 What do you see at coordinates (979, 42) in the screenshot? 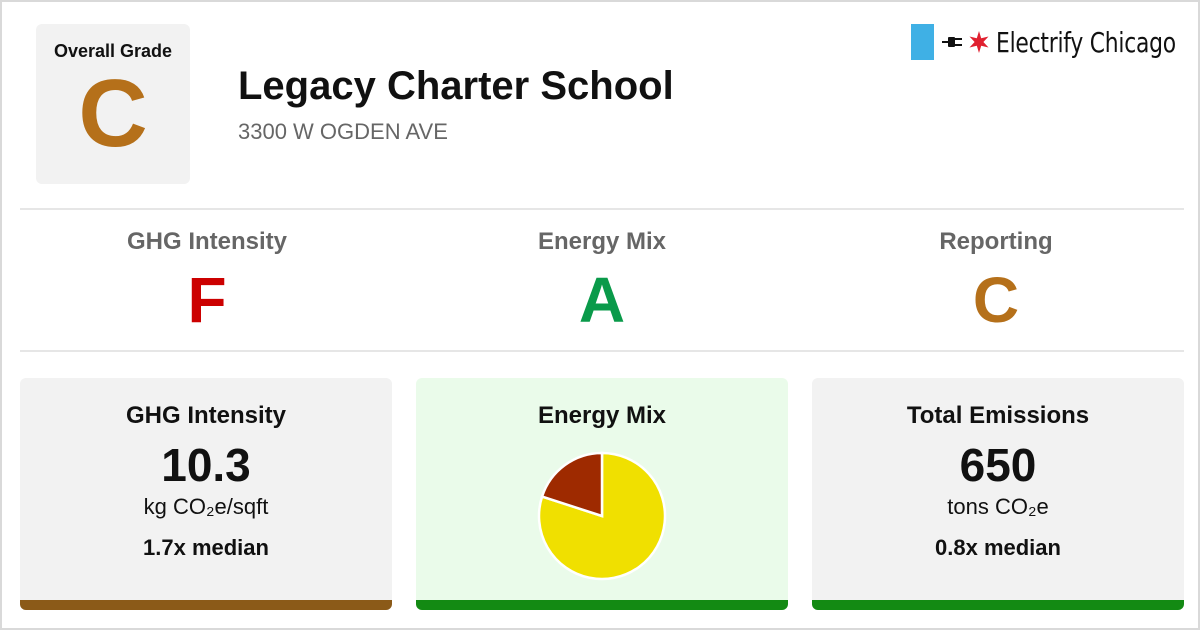
I see `star-icon` at bounding box center [979, 42].